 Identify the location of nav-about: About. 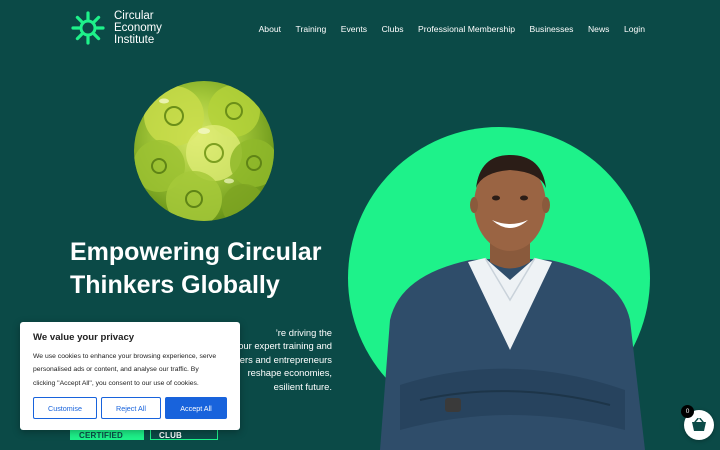
(270, 29).